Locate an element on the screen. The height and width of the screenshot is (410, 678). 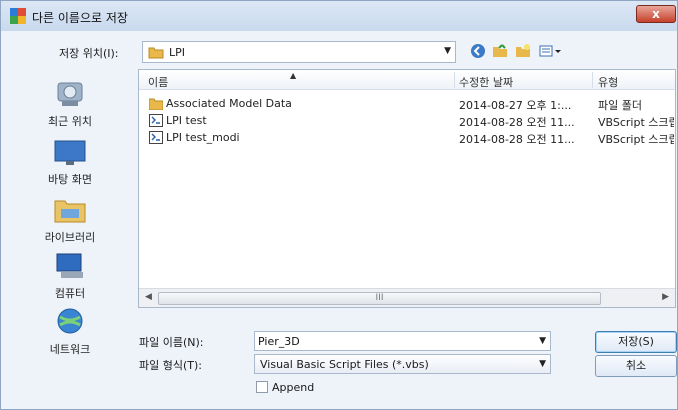
app-icon is located at coordinates (18, 16).